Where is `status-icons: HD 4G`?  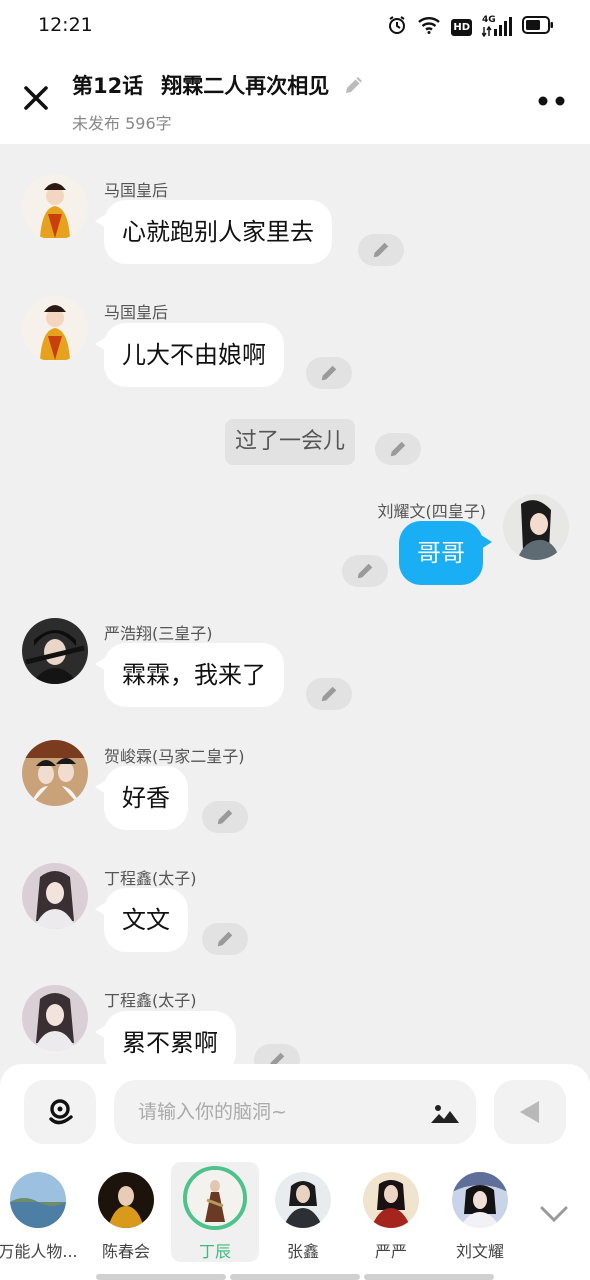
status-icons: HD 4G is located at coordinates (470, 27).